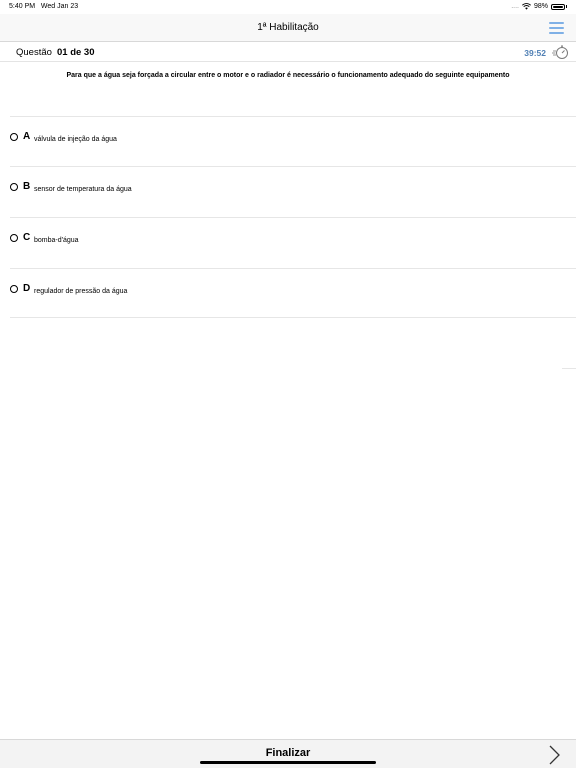  Describe the element at coordinates (22, 6) in the screenshot. I see `status-clock: 5:40 PM` at that location.